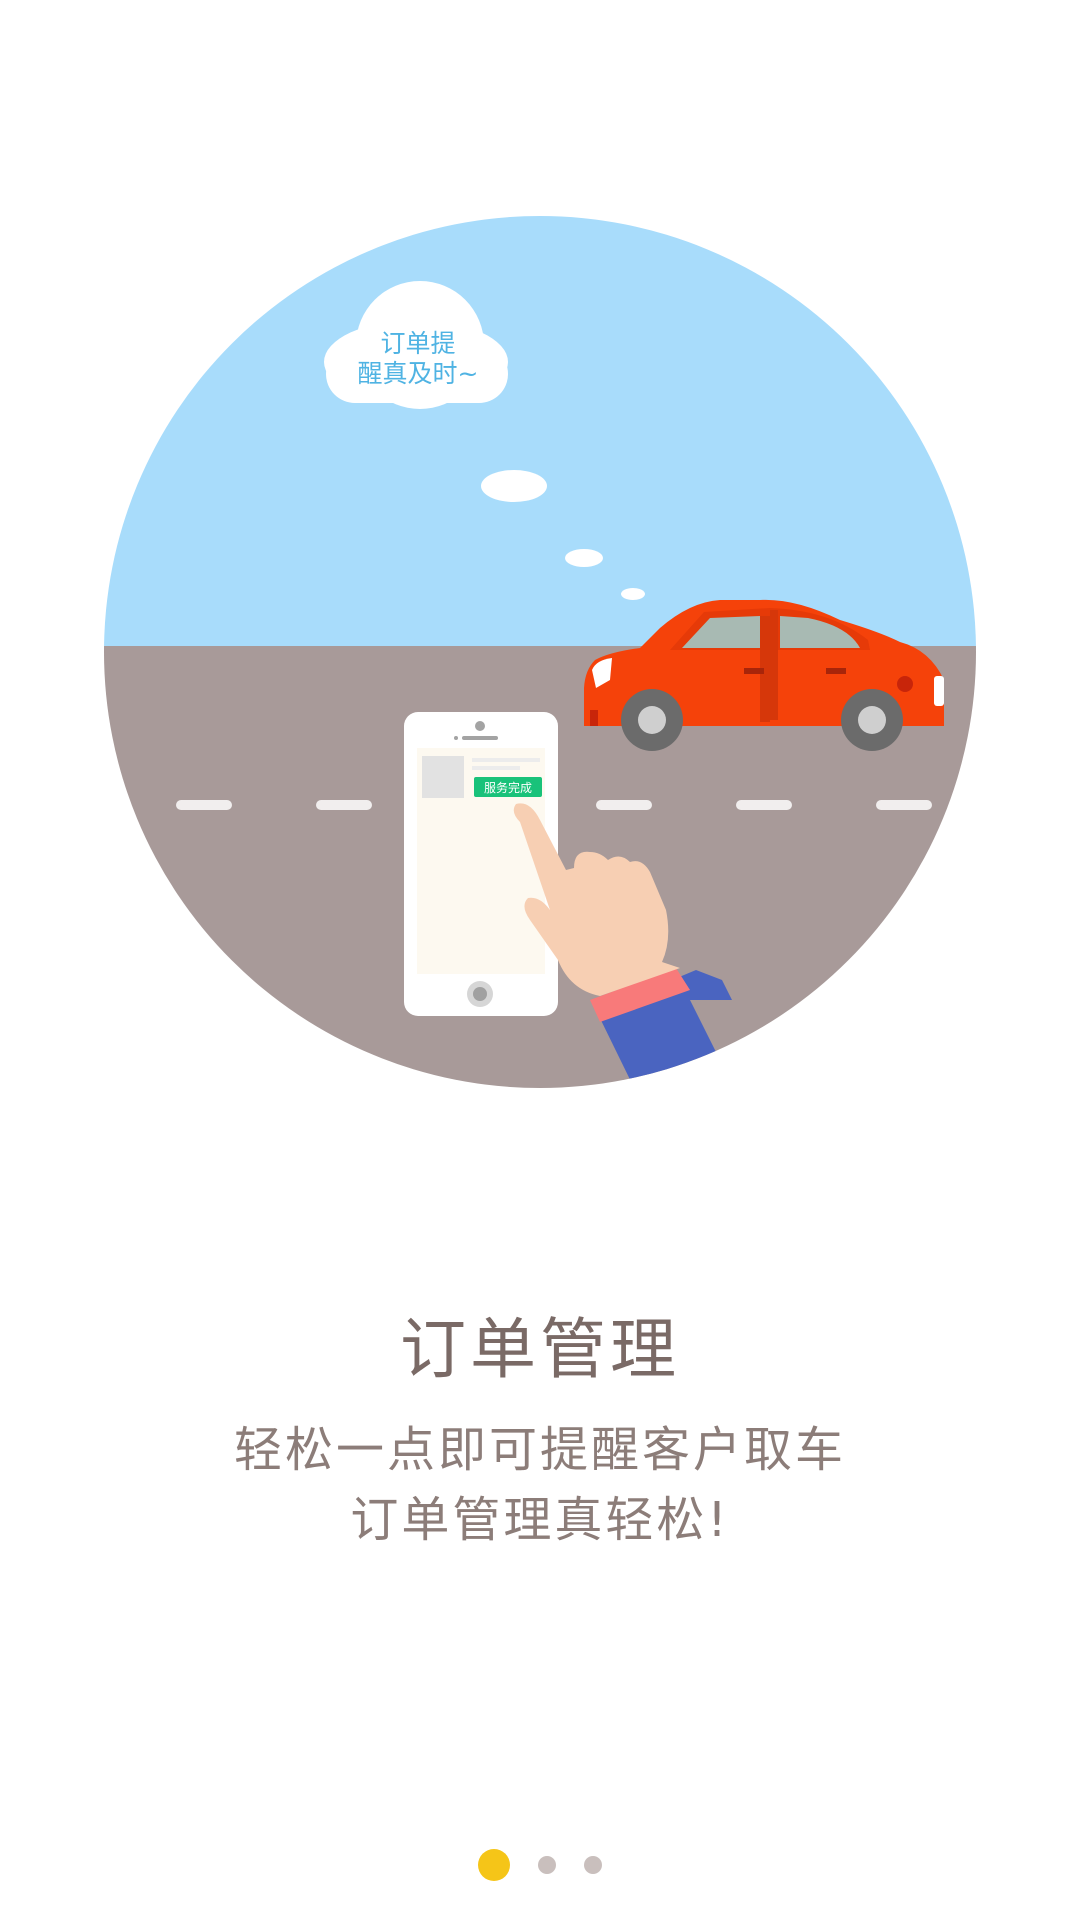  What do you see at coordinates (514, 486) in the screenshot?
I see `thought-bubble-large` at bounding box center [514, 486].